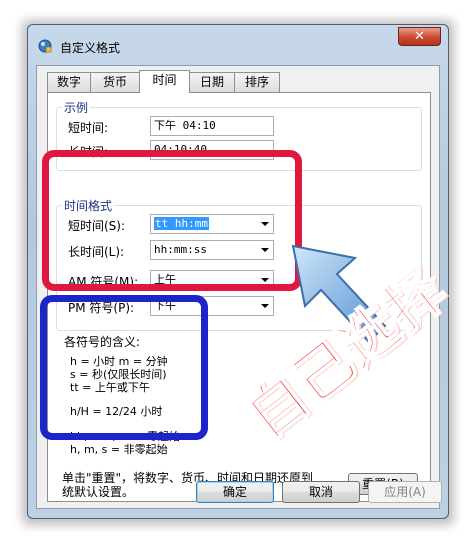 This screenshot has height=546, width=476. Describe the element at coordinates (265, 306) in the screenshot. I see `chevron-down-icon` at that location.